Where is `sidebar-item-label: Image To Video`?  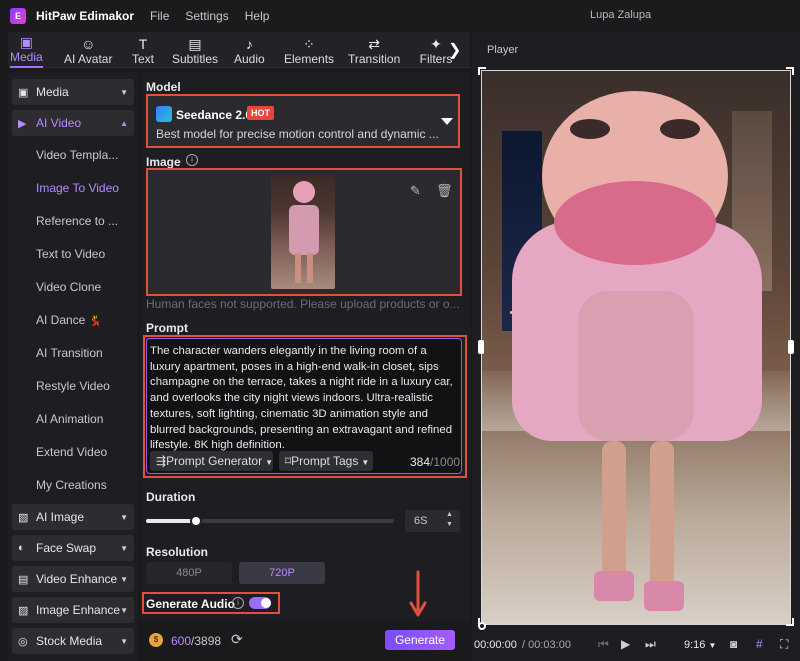
sidebar-item-label: Image To Video is located at coordinates (77, 188).